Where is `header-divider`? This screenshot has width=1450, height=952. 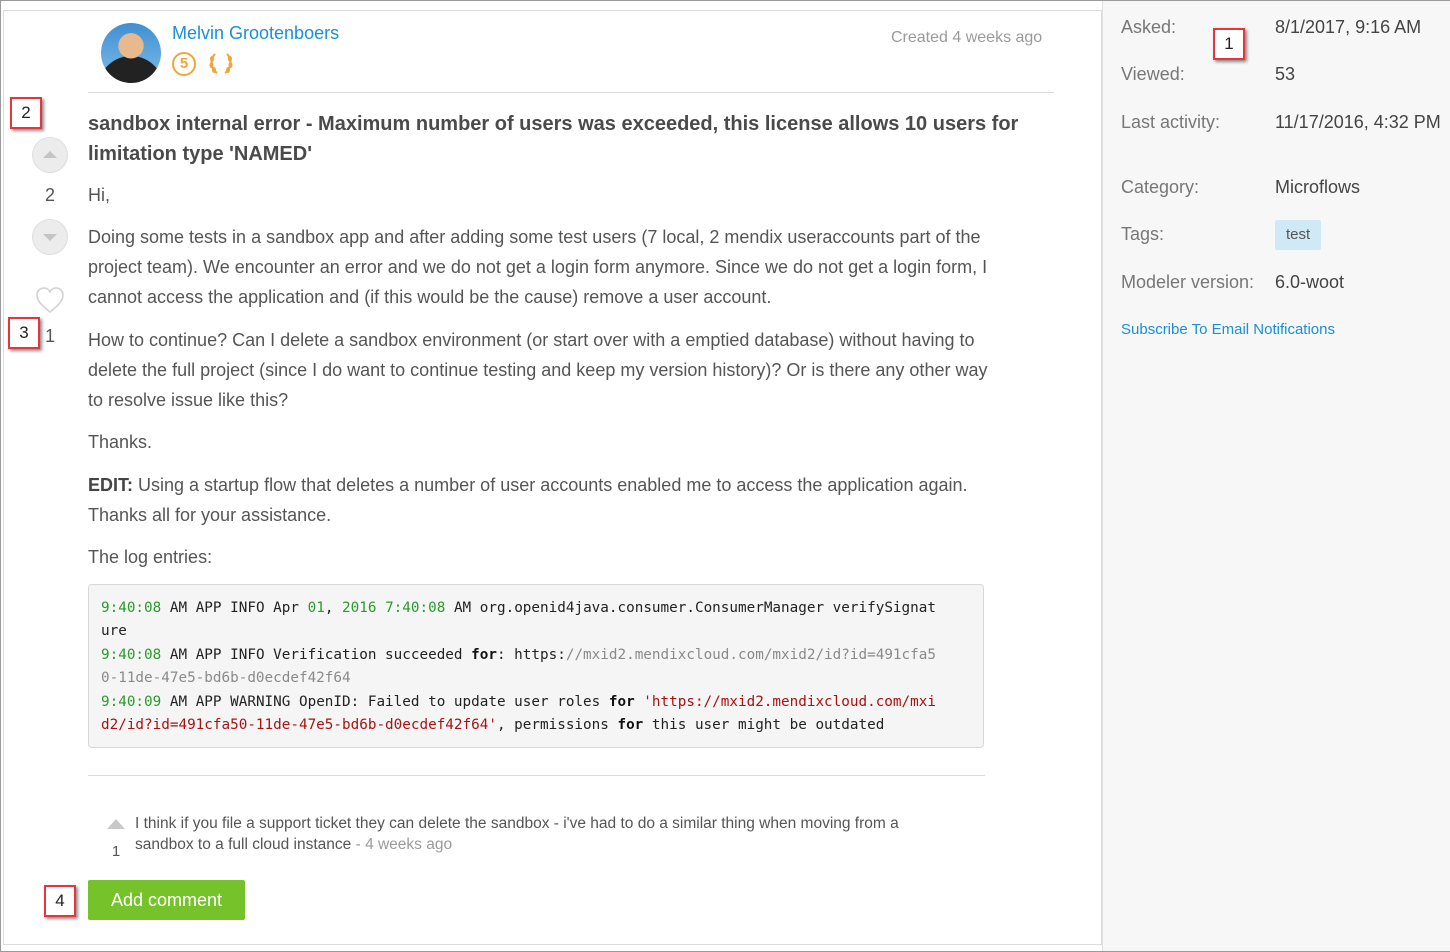
header-divider is located at coordinates (571, 92).